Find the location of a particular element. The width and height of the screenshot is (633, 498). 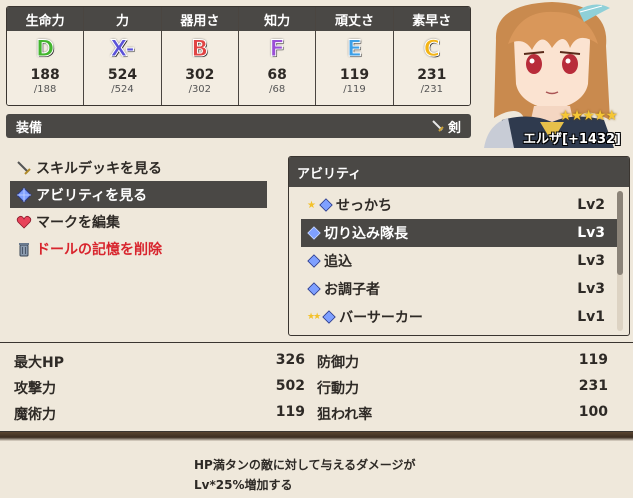

ability-name: せっかち is located at coordinates (363, 206).